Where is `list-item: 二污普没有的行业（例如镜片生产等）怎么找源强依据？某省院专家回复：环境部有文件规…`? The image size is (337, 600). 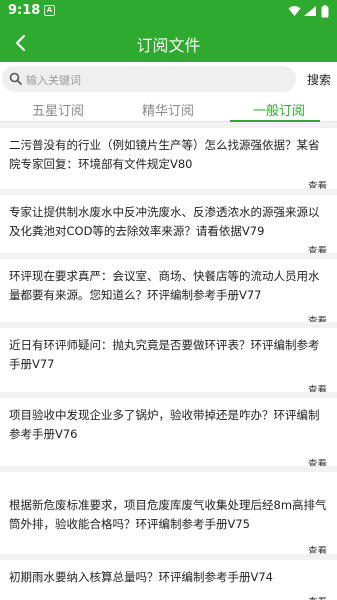
list-item: 二污普没有的行业（例如镜片生产等）怎么找源强依据？某省院专家回复：环境部有文件规… is located at coordinates (168, 157).